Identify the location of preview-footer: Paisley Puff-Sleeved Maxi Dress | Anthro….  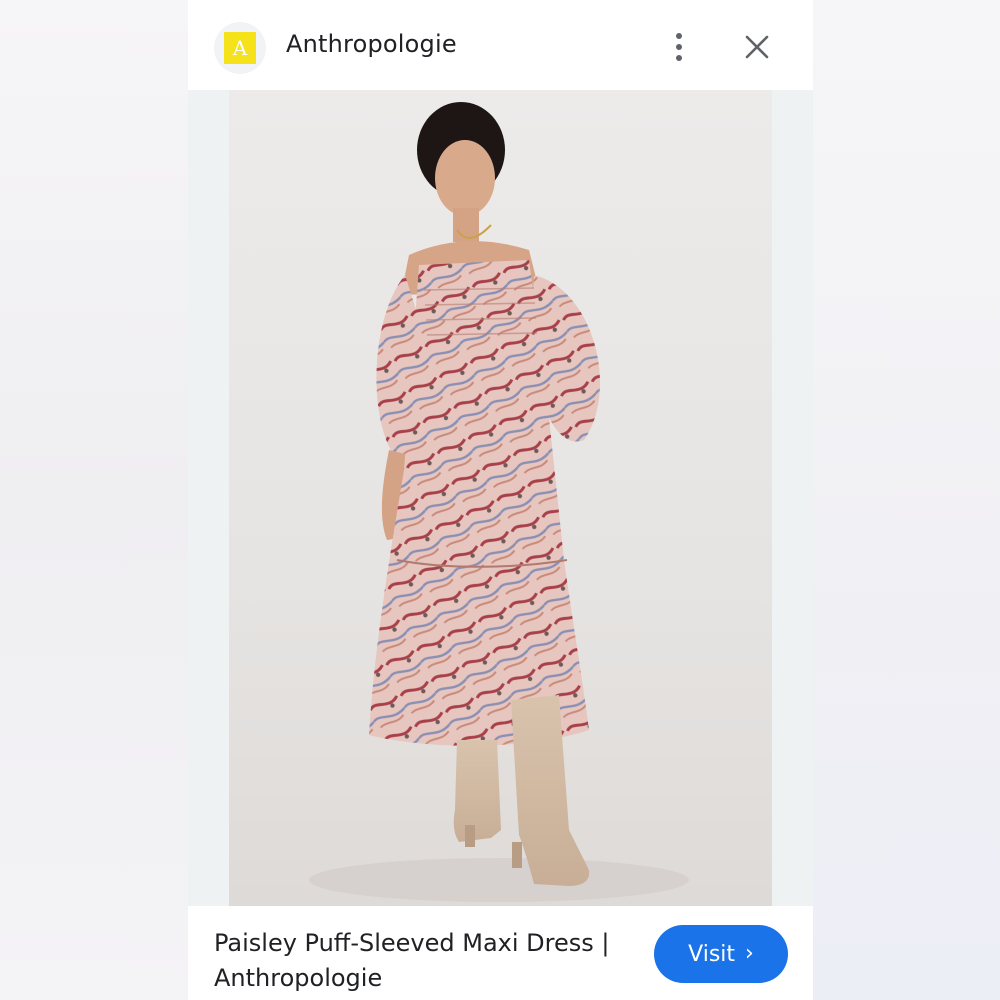
(500, 953).